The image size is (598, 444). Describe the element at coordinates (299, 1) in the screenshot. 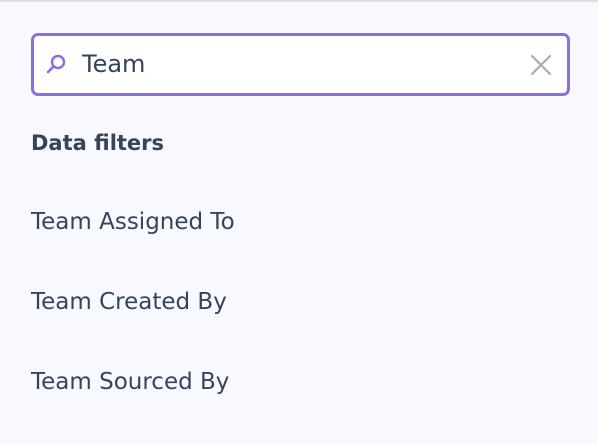

I see `top-divider` at that location.